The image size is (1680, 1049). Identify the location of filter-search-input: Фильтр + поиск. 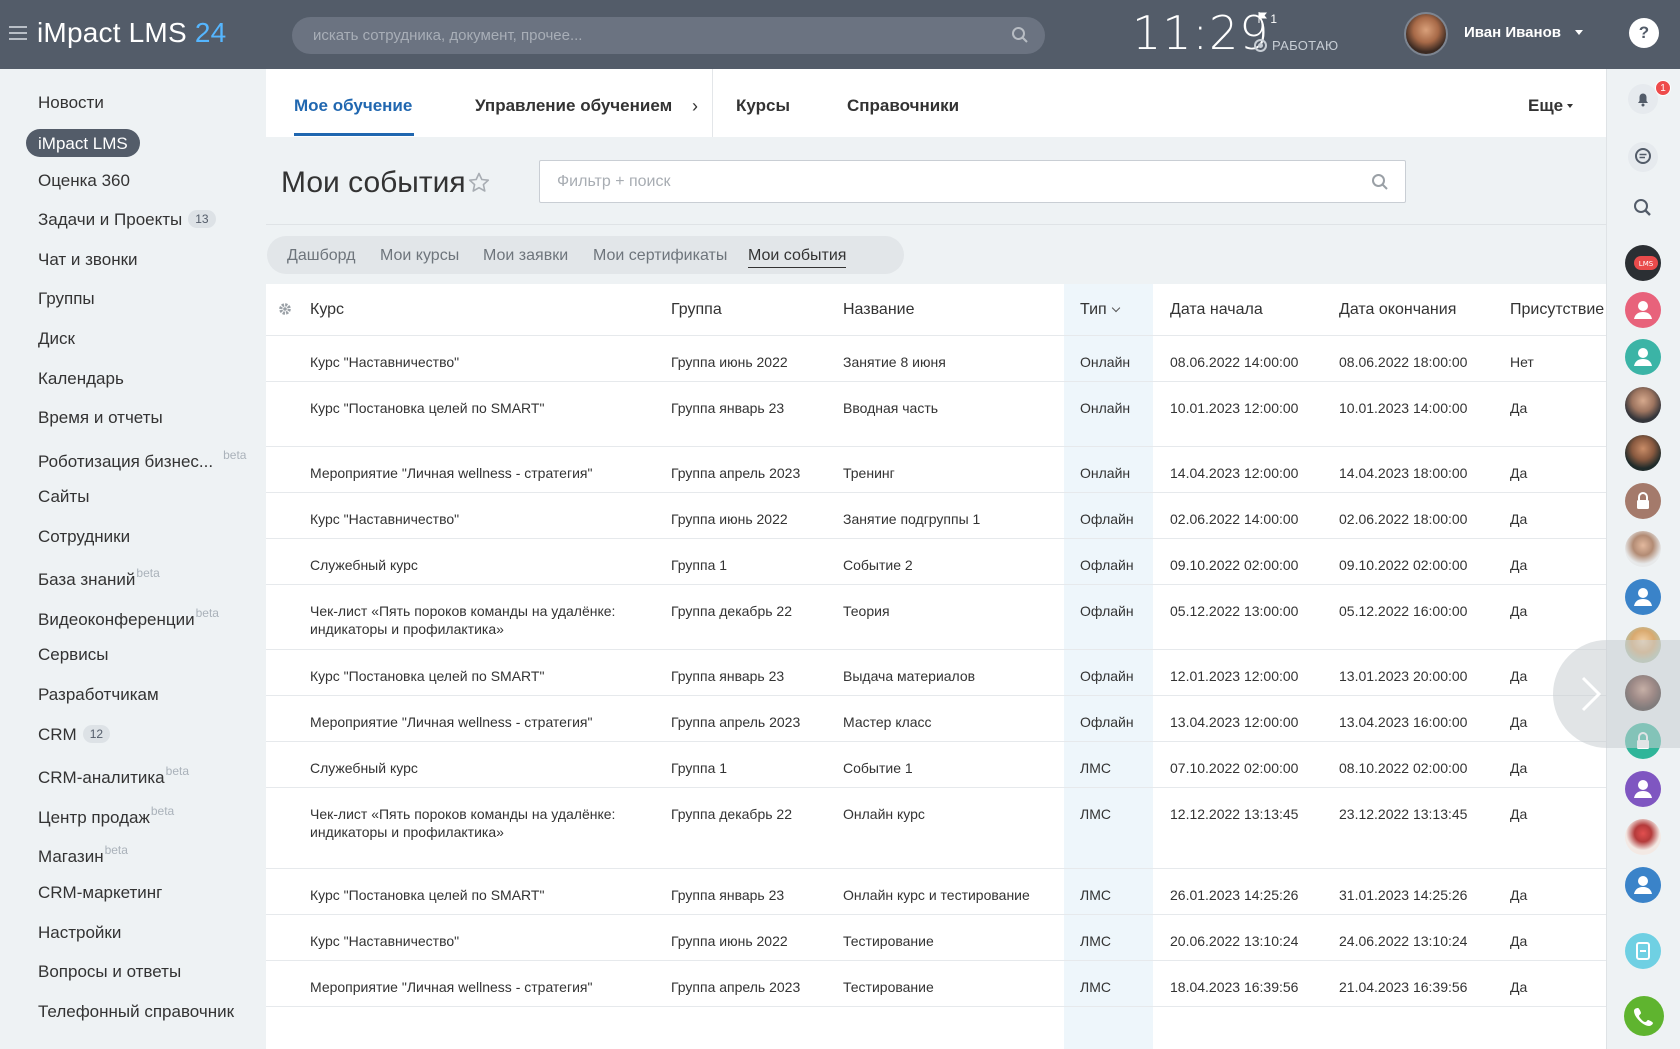
(972, 181).